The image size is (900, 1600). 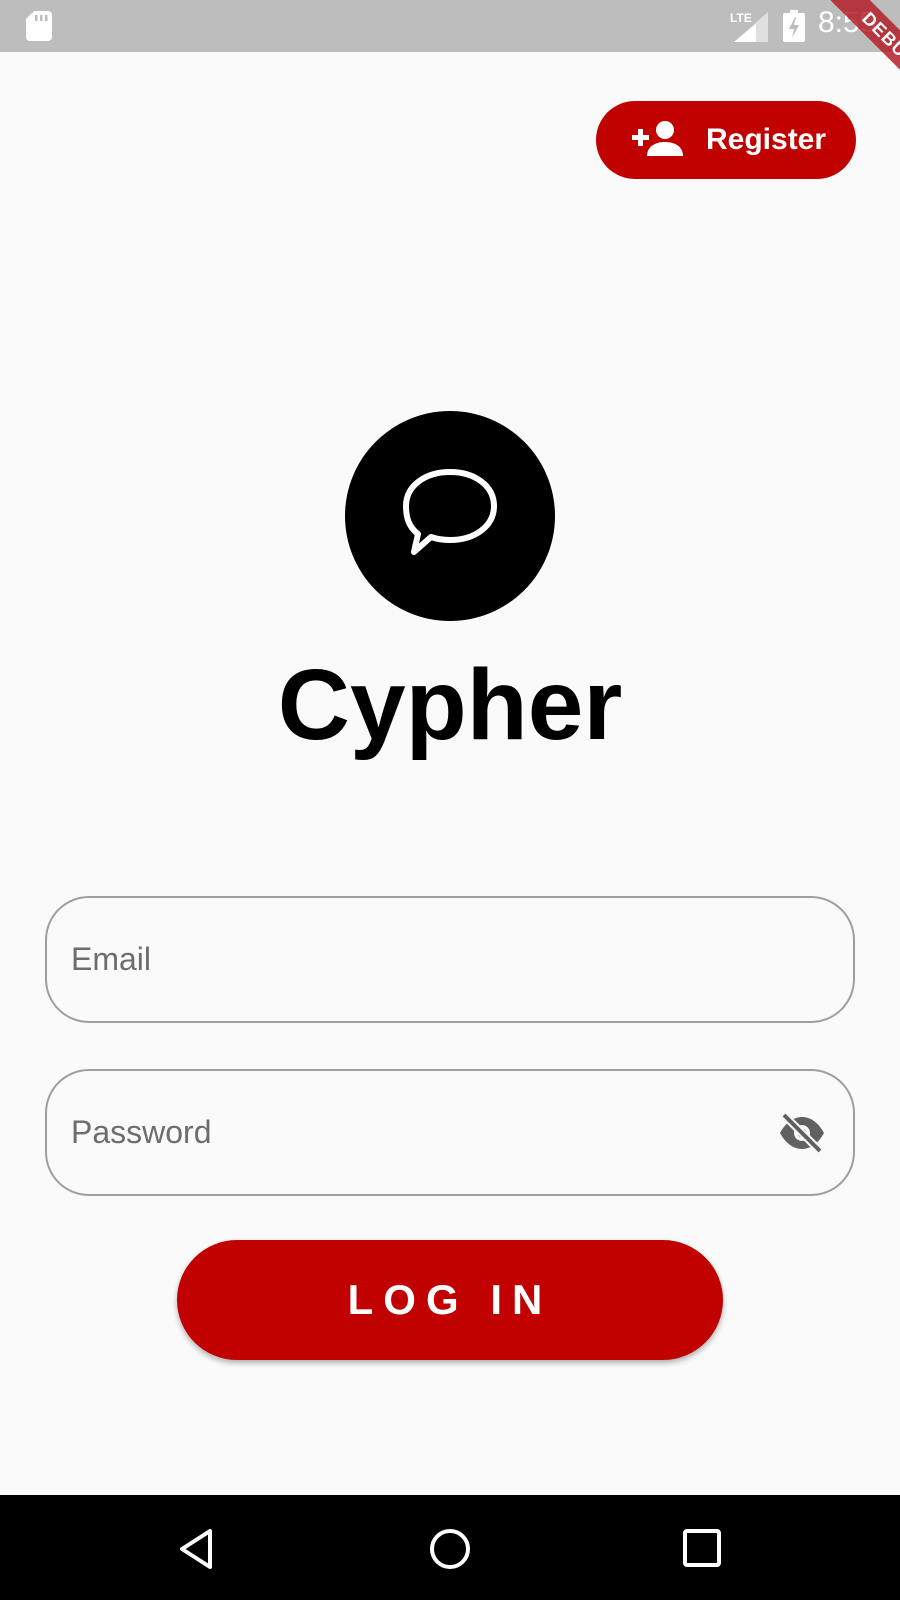 I want to click on password-field, so click(x=450, y=1135).